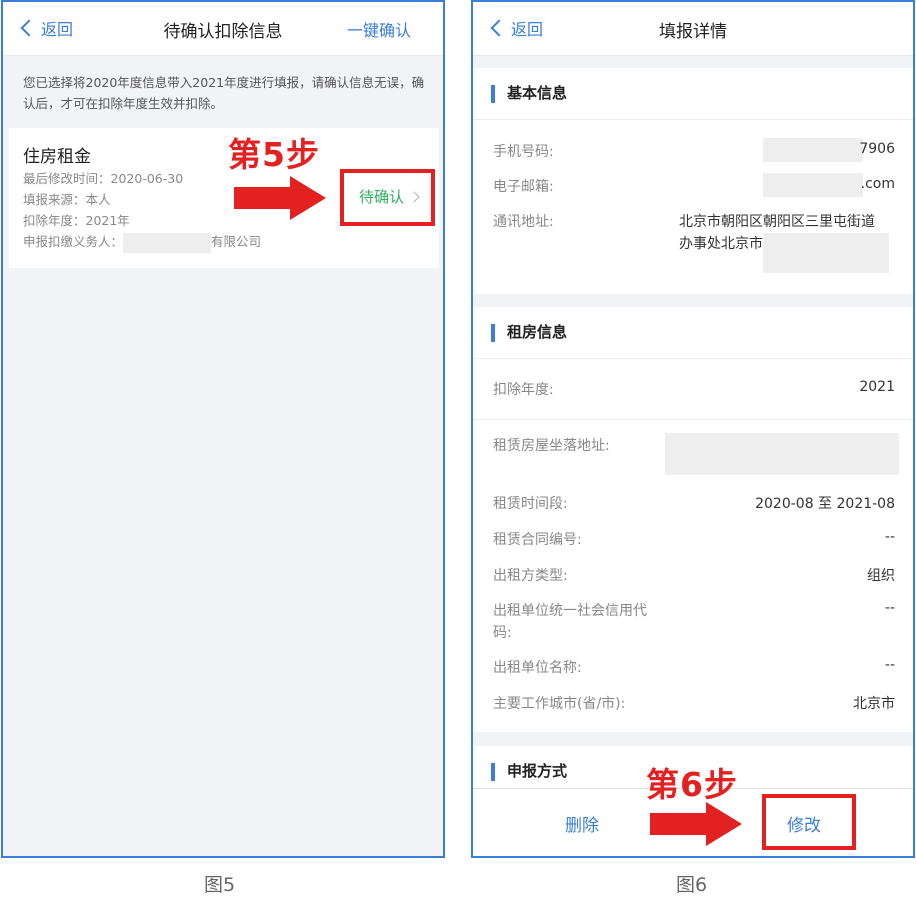 Image resolution: width=916 pixels, height=907 pixels. What do you see at coordinates (274, 154) in the screenshot?
I see `step-5-label: 第5步` at bounding box center [274, 154].